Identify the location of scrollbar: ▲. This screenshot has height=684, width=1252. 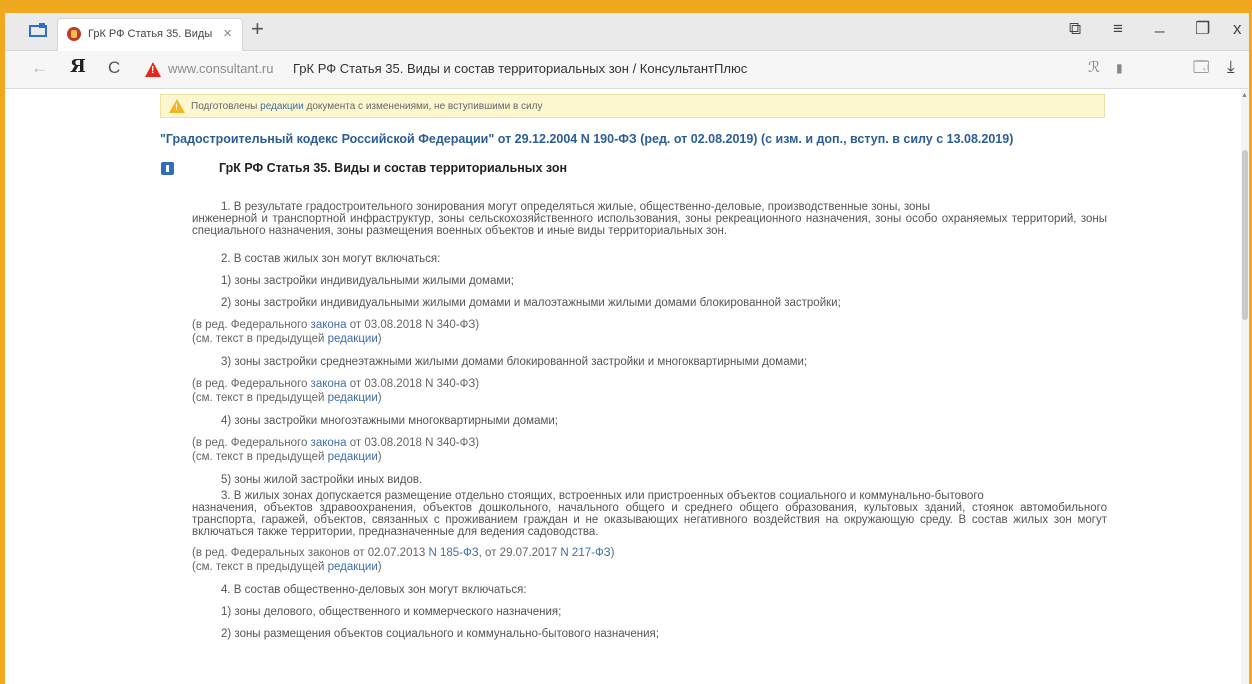
(1245, 387).